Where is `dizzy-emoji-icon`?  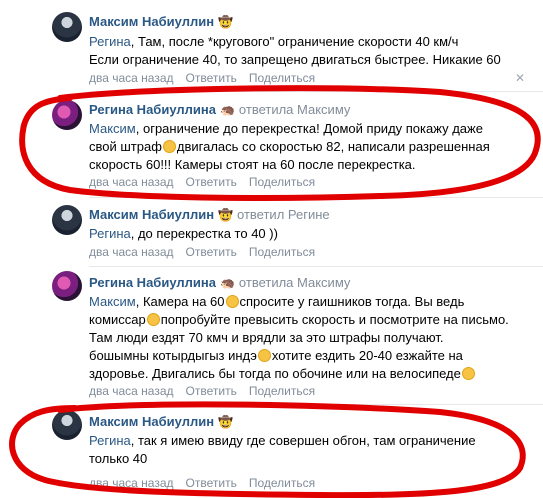
dizzy-emoji-icon is located at coordinates (232, 301).